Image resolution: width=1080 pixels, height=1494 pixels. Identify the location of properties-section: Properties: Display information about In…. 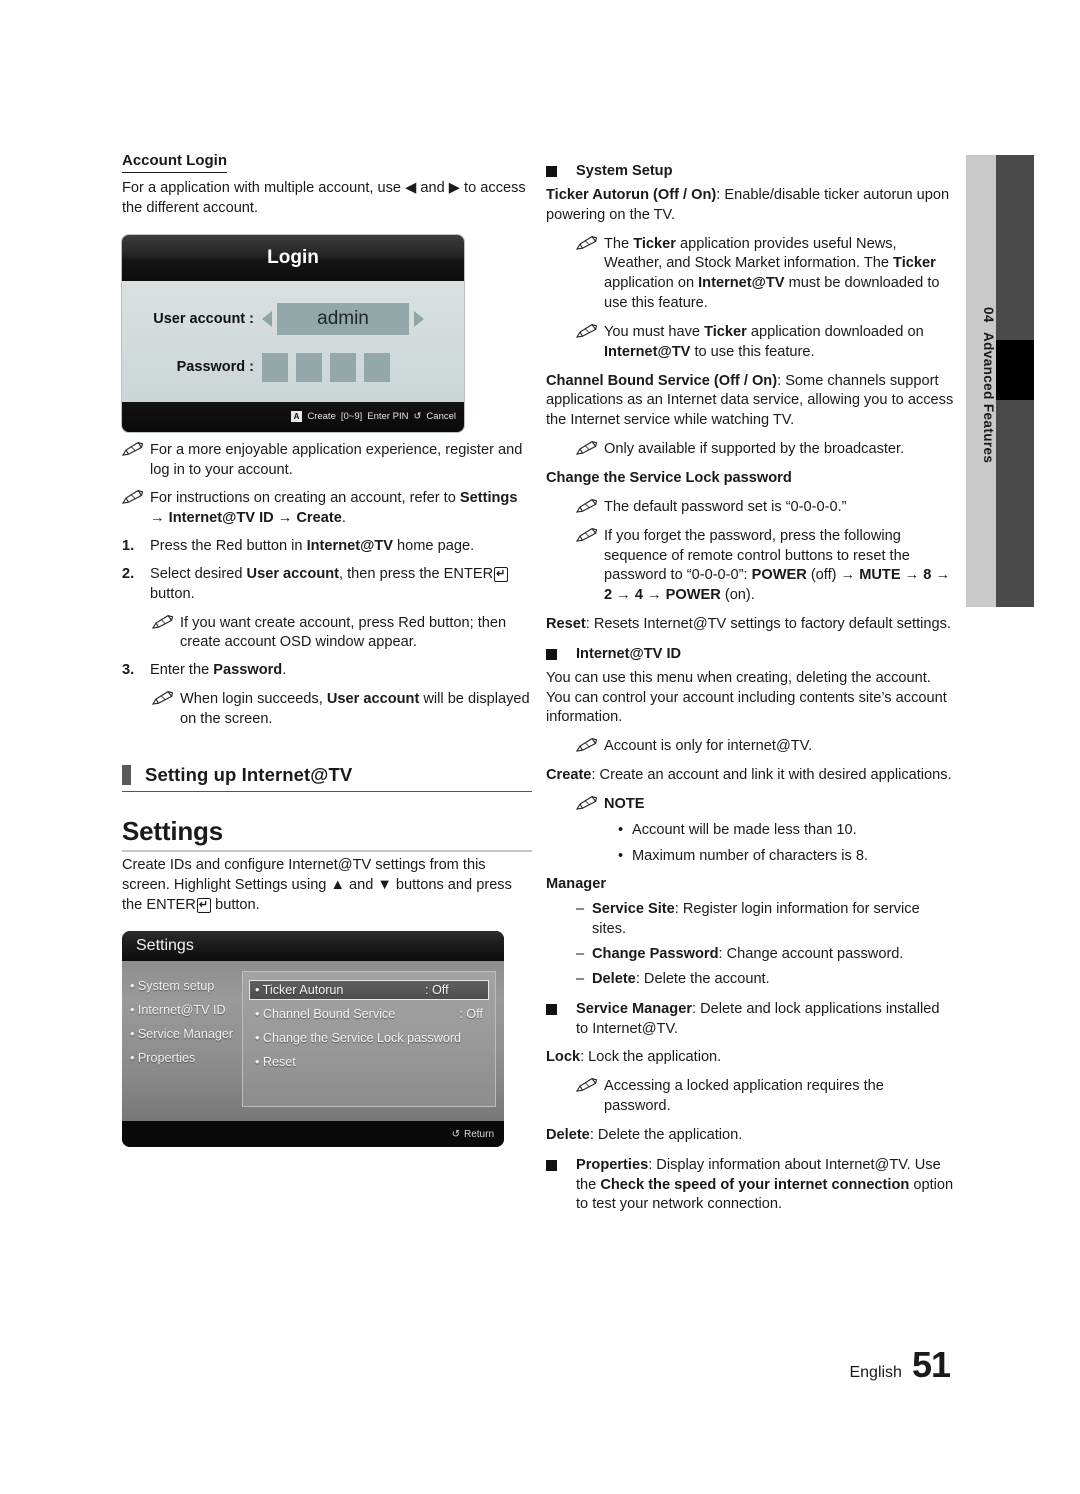
(750, 1186).